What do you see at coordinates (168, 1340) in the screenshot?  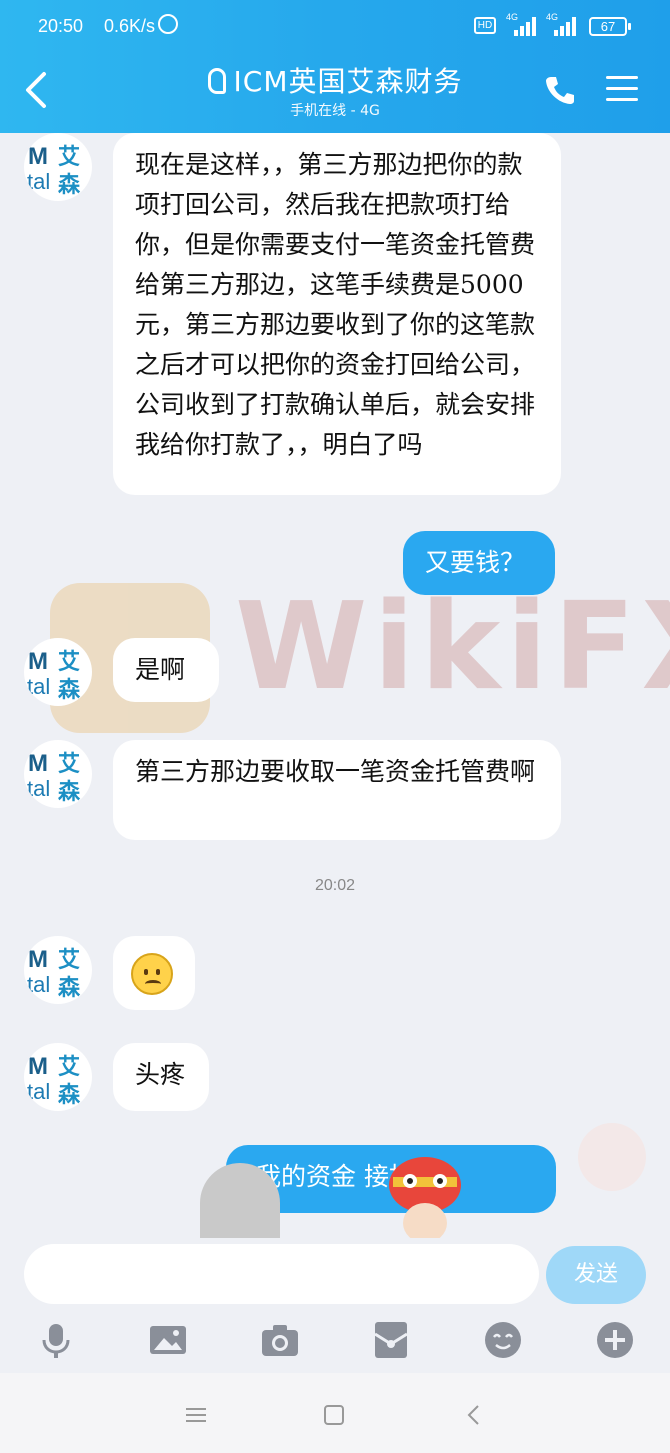 I see `image-icon` at bounding box center [168, 1340].